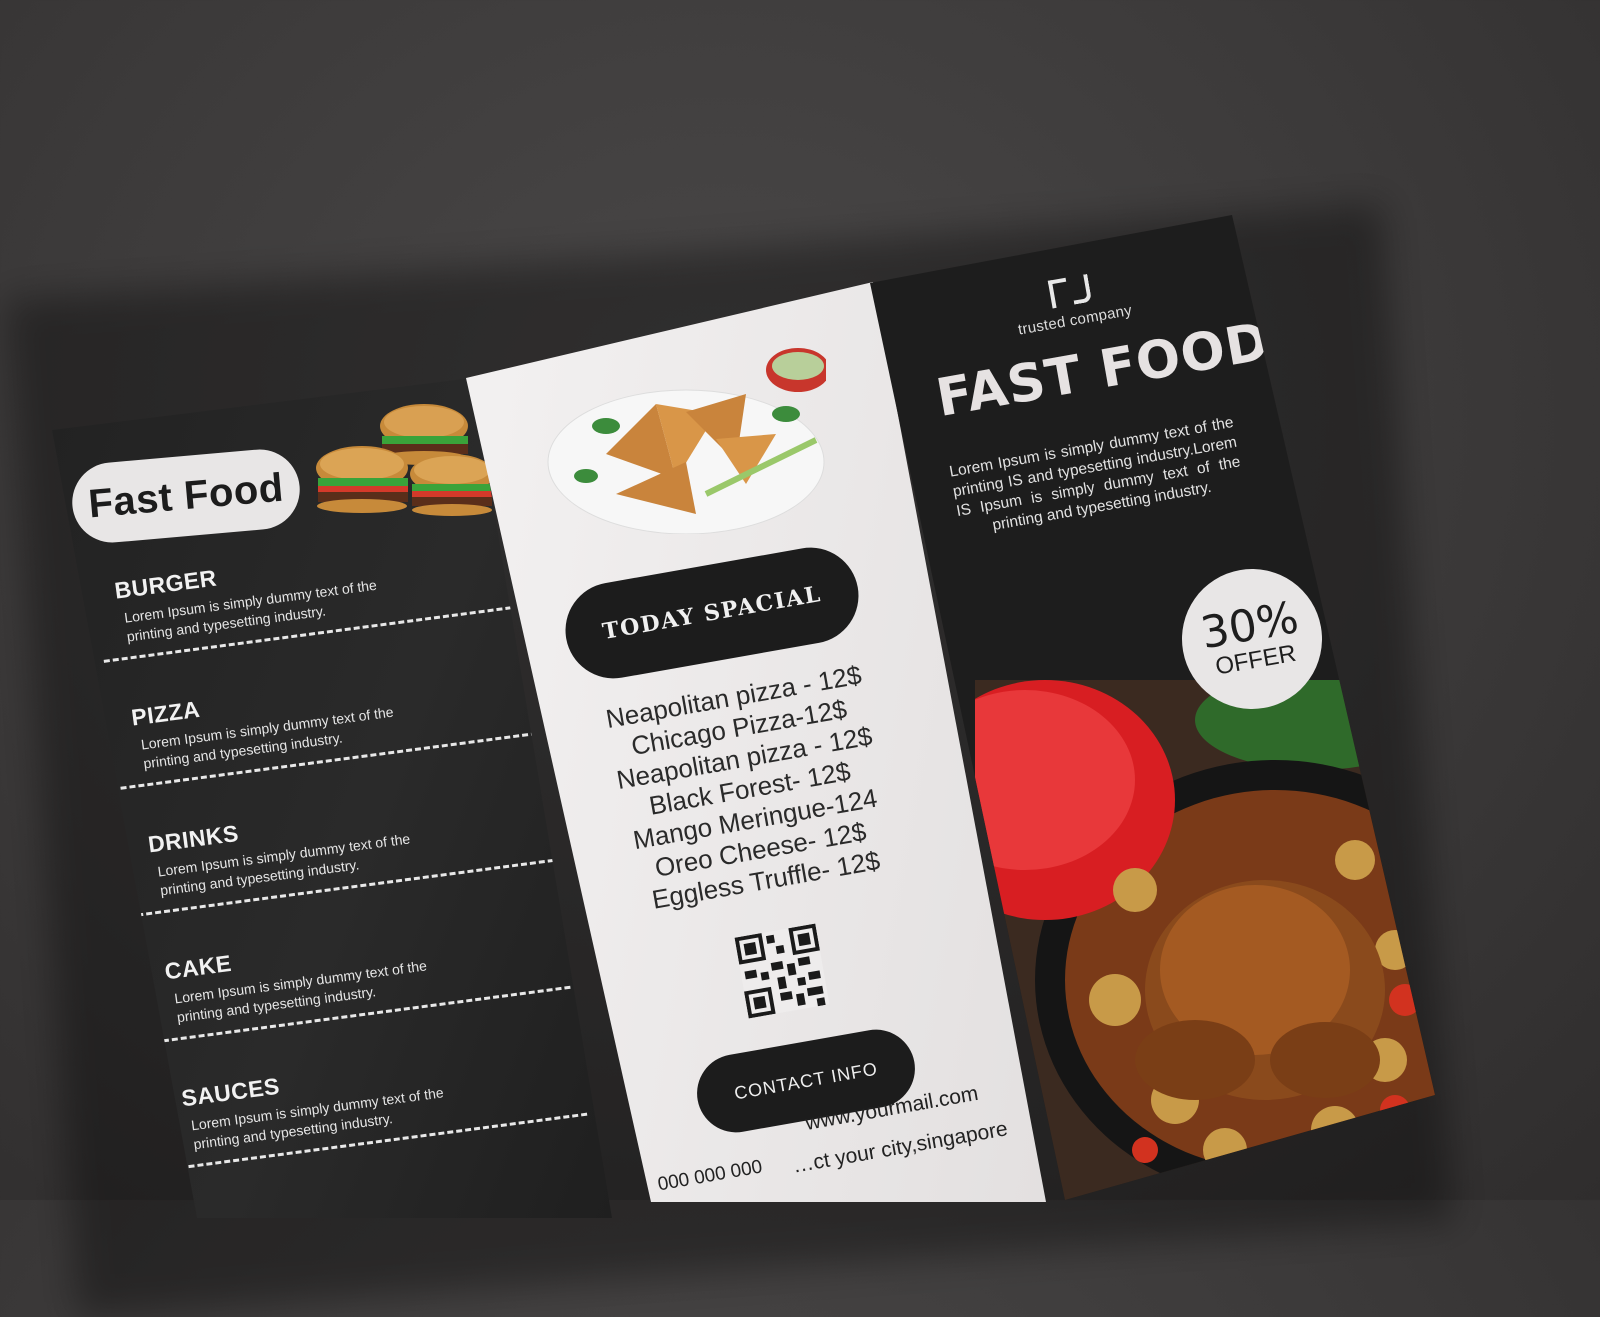 The image size is (1600, 1317). I want to click on fast-food-title: Fast Food, so click(186, 495).